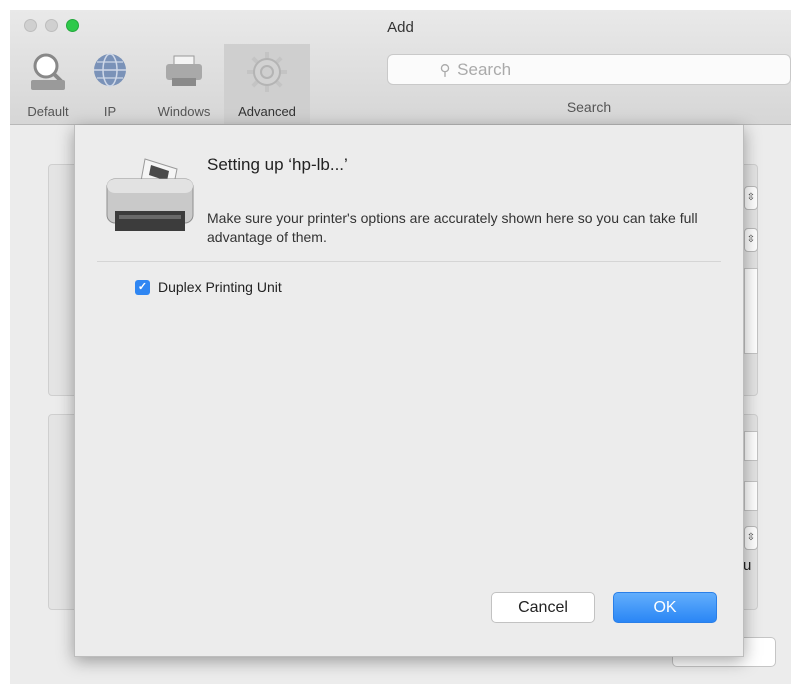 Image resolution: width=791 pixels, height=684 pixels. What do you see at coordinates (277, 164) in the screenshot?
I see `sheet-title: Setting up ‘hp-lb...’` at bounding box center [277, 164].